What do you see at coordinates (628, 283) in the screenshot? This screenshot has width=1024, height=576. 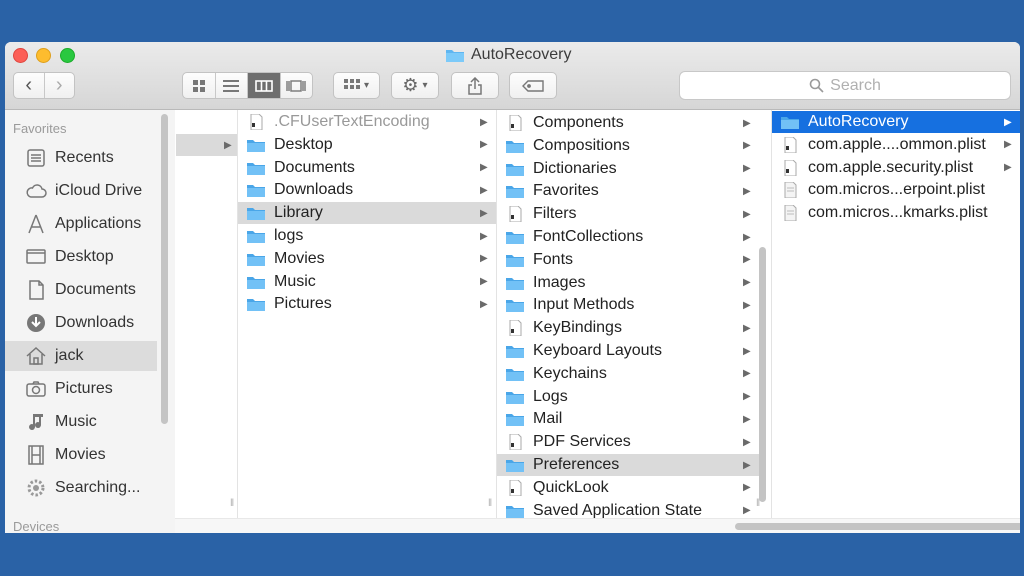 I see `folder-row: Images ▶` at bounding box center [628, 283].